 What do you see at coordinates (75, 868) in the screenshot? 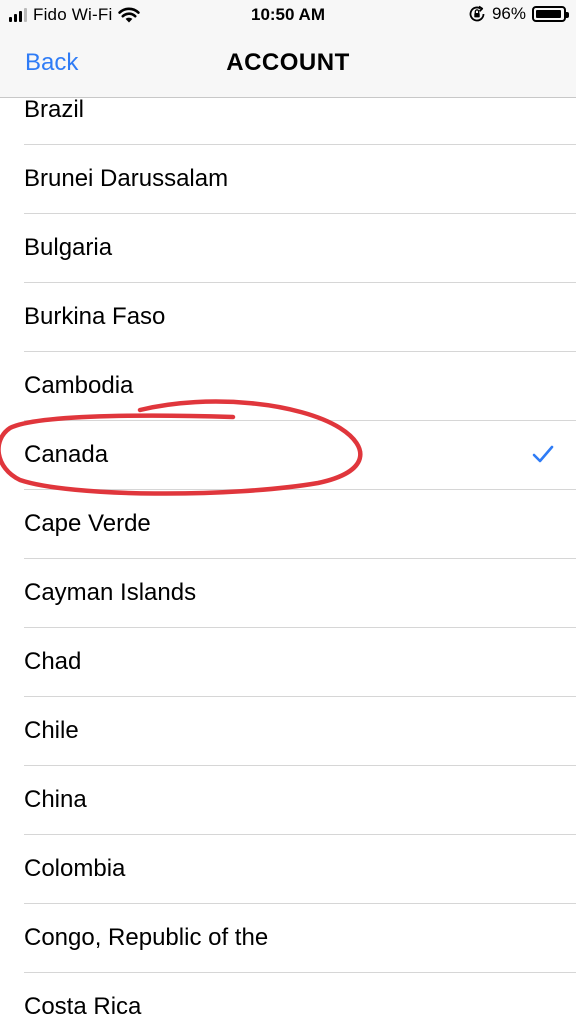
I see `country-name: Colombia` at bounding box center [75, 868].